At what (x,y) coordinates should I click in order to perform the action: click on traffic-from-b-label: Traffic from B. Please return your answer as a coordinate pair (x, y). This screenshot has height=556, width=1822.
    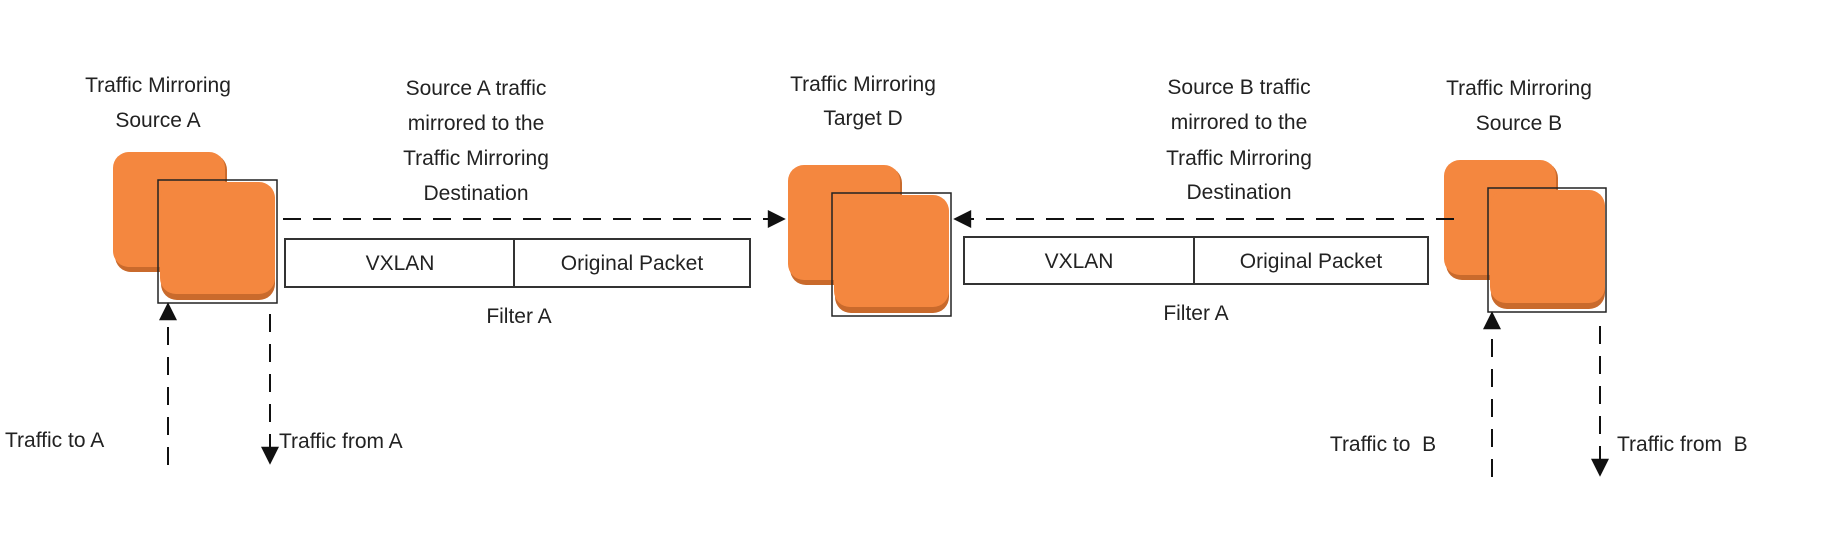
    Looking at the image, I should click on (1682, 444).